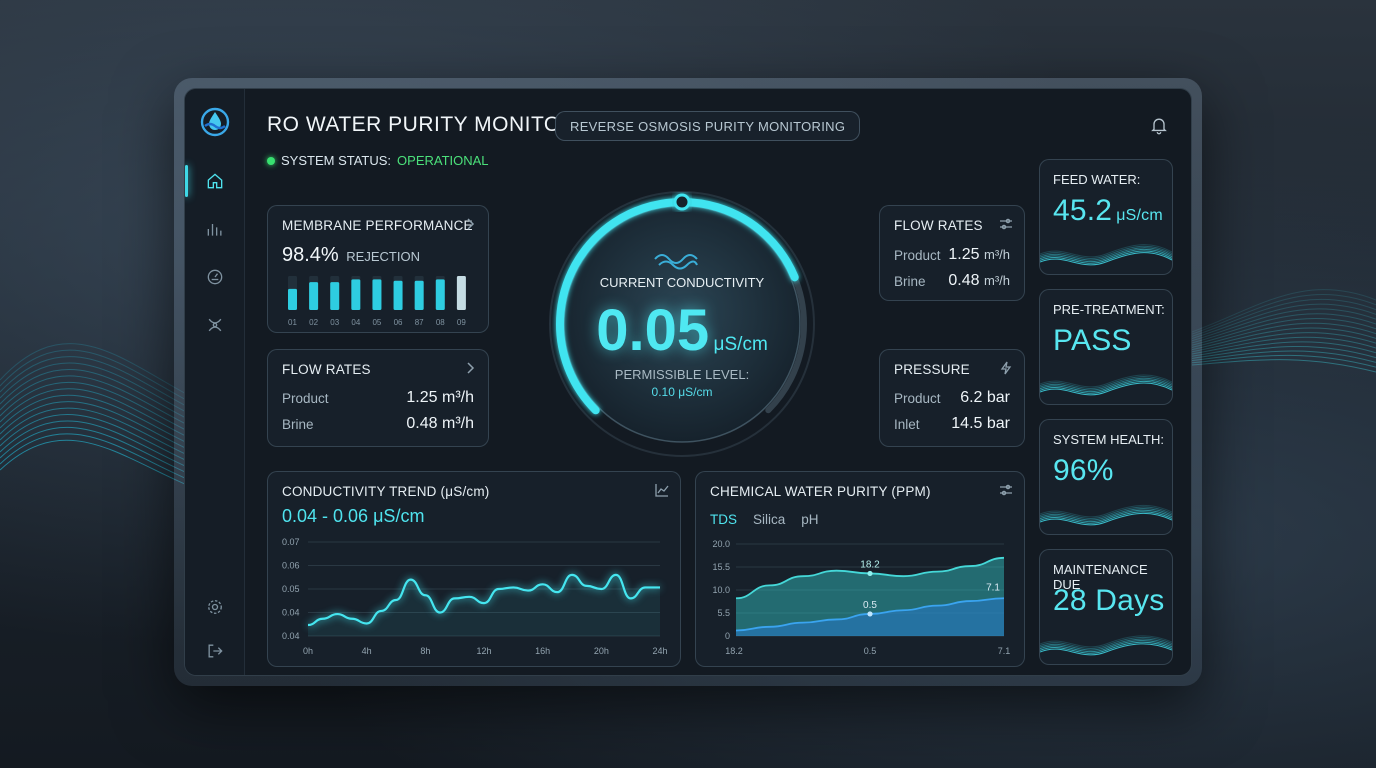  What do you see at coordinates (326, 369) in the screenshot?
I see `flow-left-title: FLOW RATES` at bounding box center [326, 369].